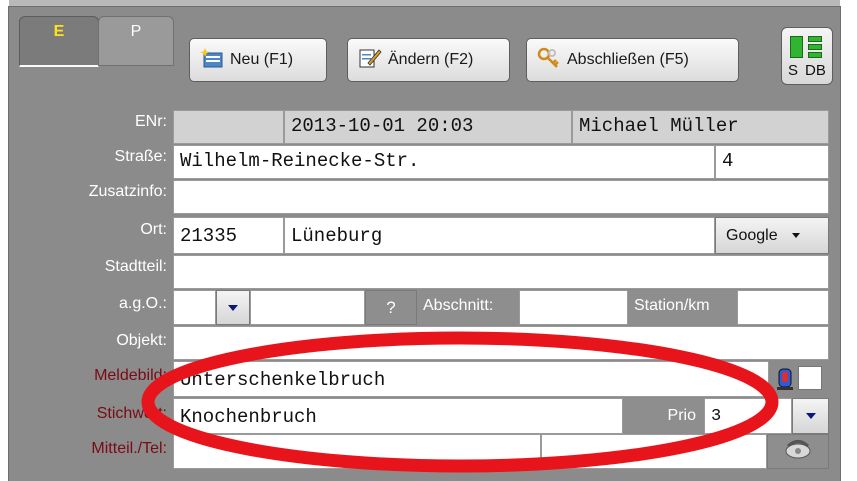 This screenshot has width=857, height=481. I want to click on help-button: ?, so click(391, 307).